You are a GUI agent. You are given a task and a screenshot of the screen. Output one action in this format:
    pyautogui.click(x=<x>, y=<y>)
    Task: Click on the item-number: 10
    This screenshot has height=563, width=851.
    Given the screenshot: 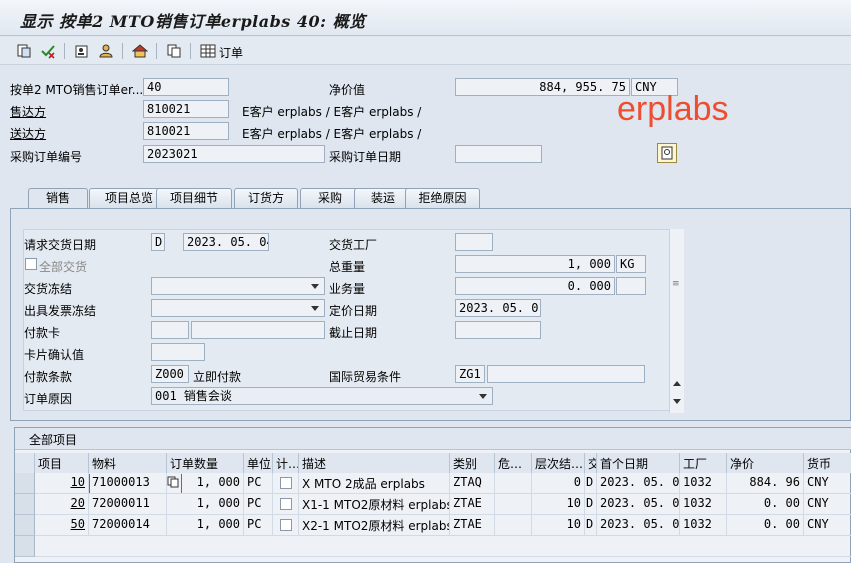 What is the action you would take?
    pyautogui.click(x=62, y=483)
    